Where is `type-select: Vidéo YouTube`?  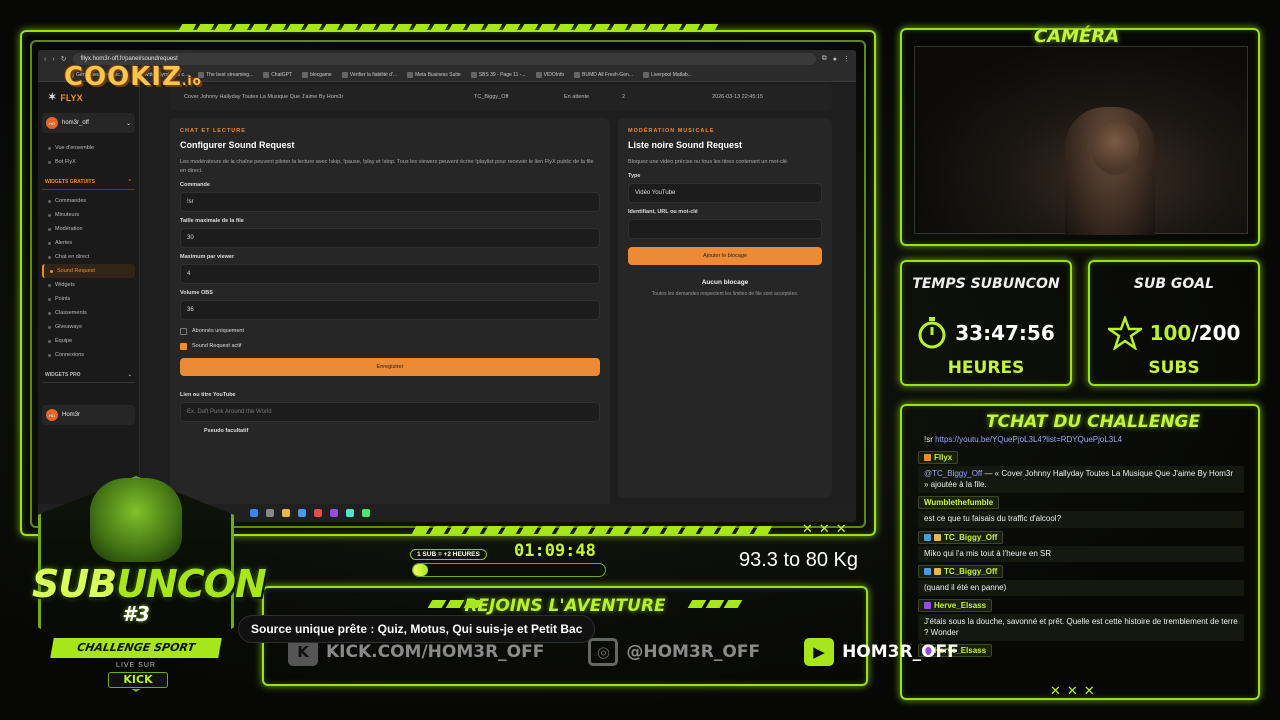 type-select: Vidéo YouTube is located at coordinates (725, 192).